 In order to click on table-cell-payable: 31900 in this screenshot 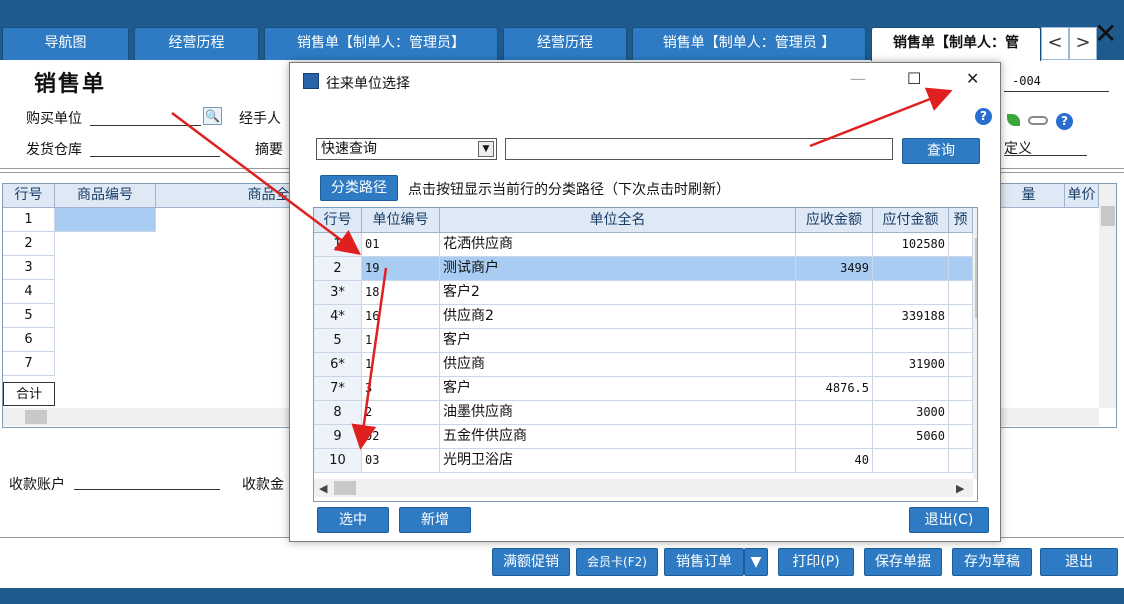, I will do `click(911, 365)`.